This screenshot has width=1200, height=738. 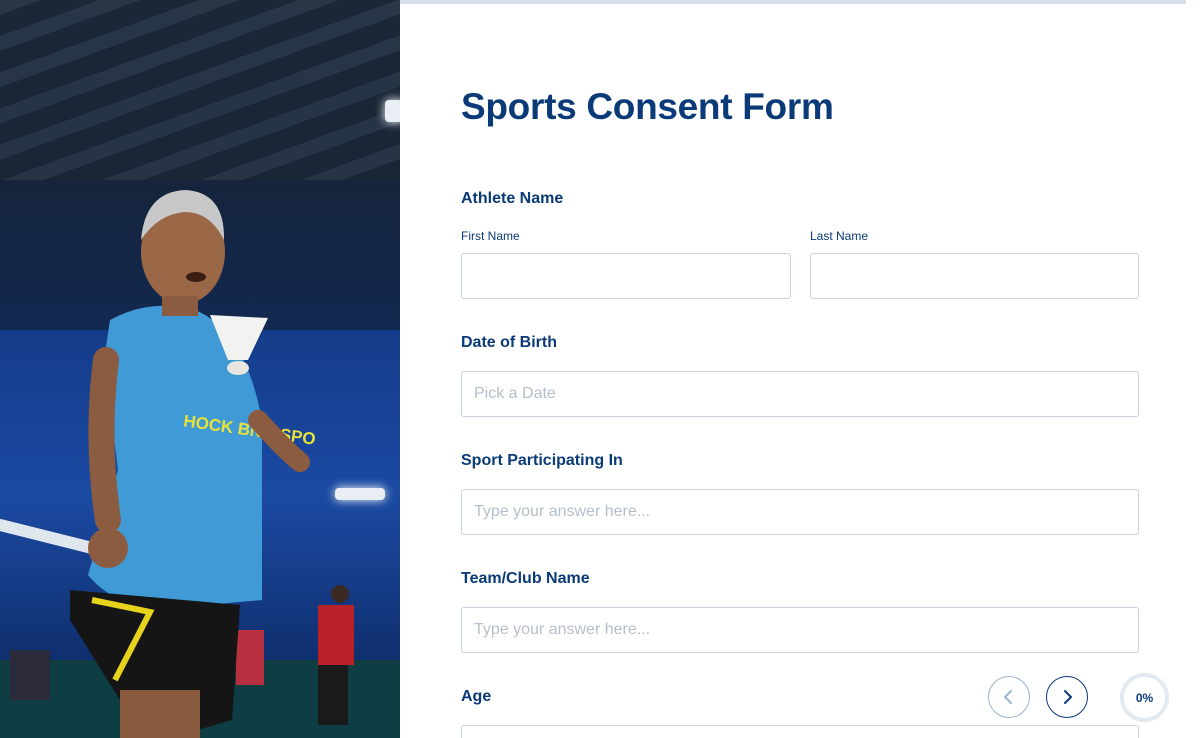 I want to click on next-button, so click(x=1067, y=697).